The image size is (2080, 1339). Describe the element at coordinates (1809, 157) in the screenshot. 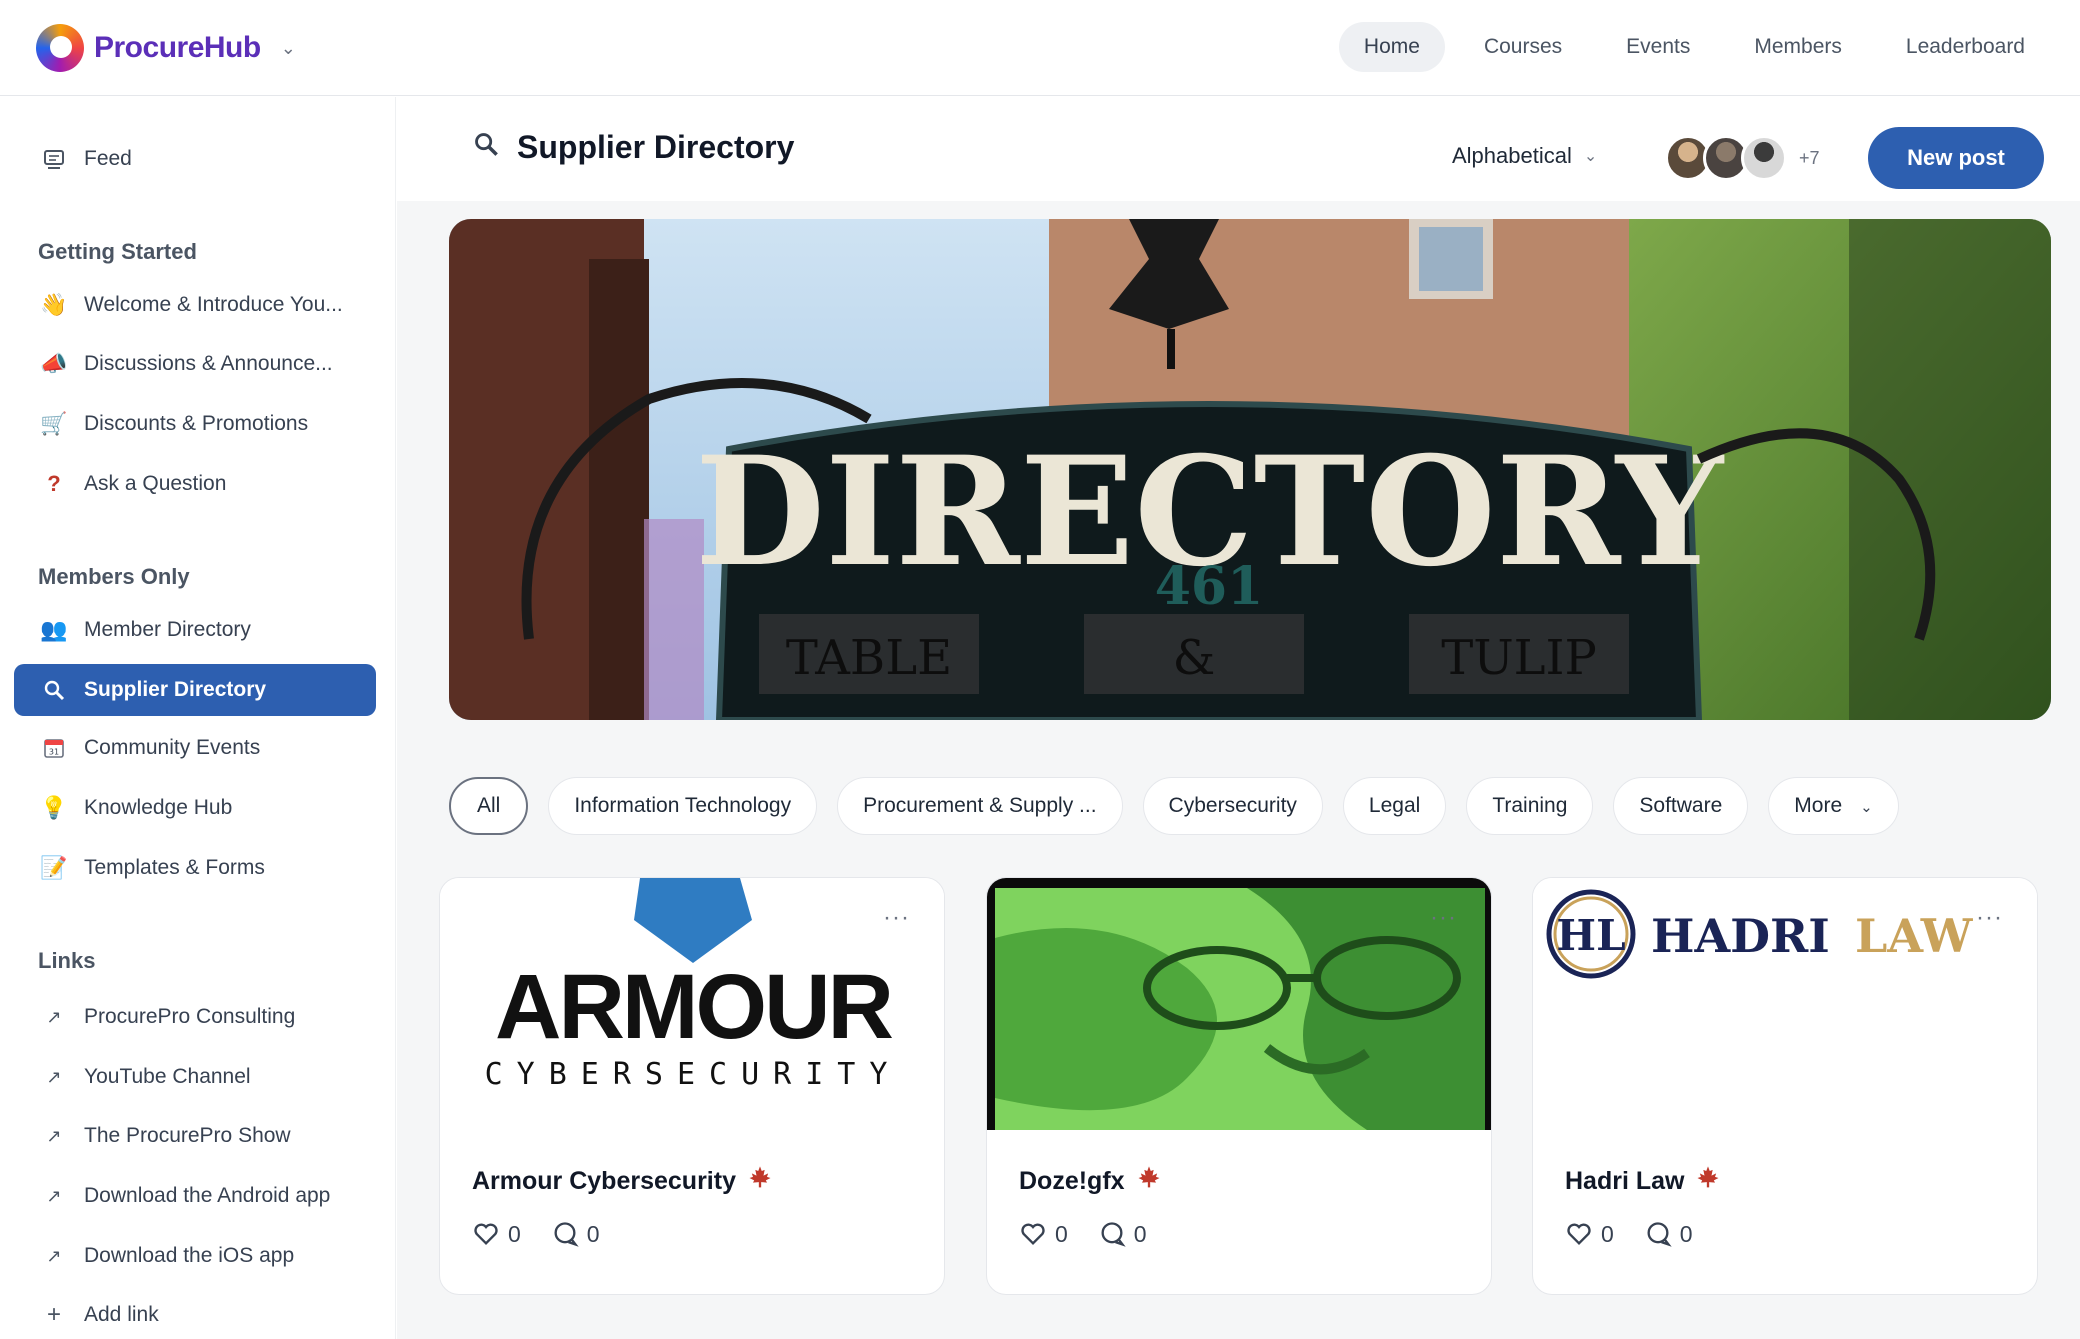

I see `avatars-more-count: +7` at that location.